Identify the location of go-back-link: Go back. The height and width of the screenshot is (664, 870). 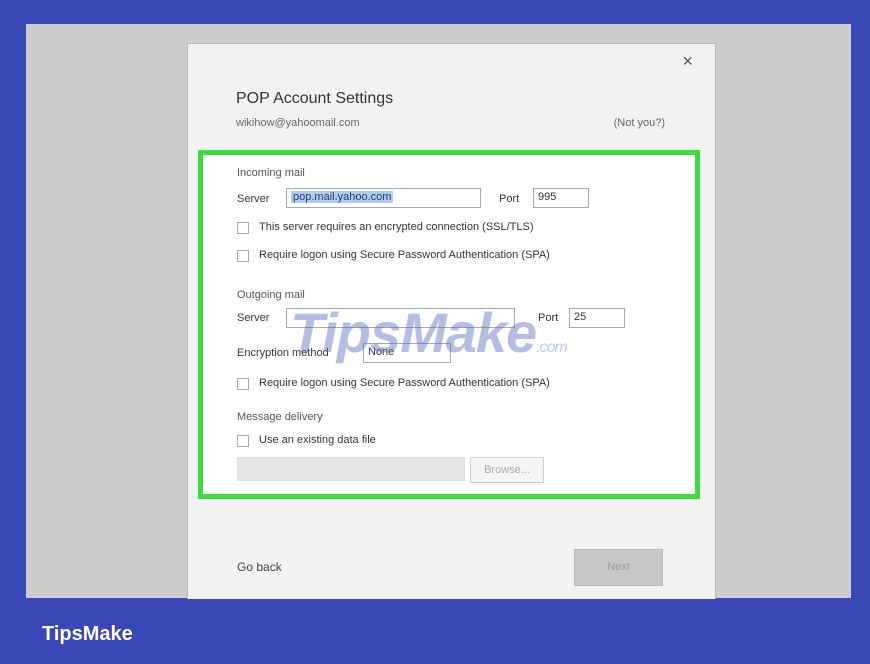
(259, 567).